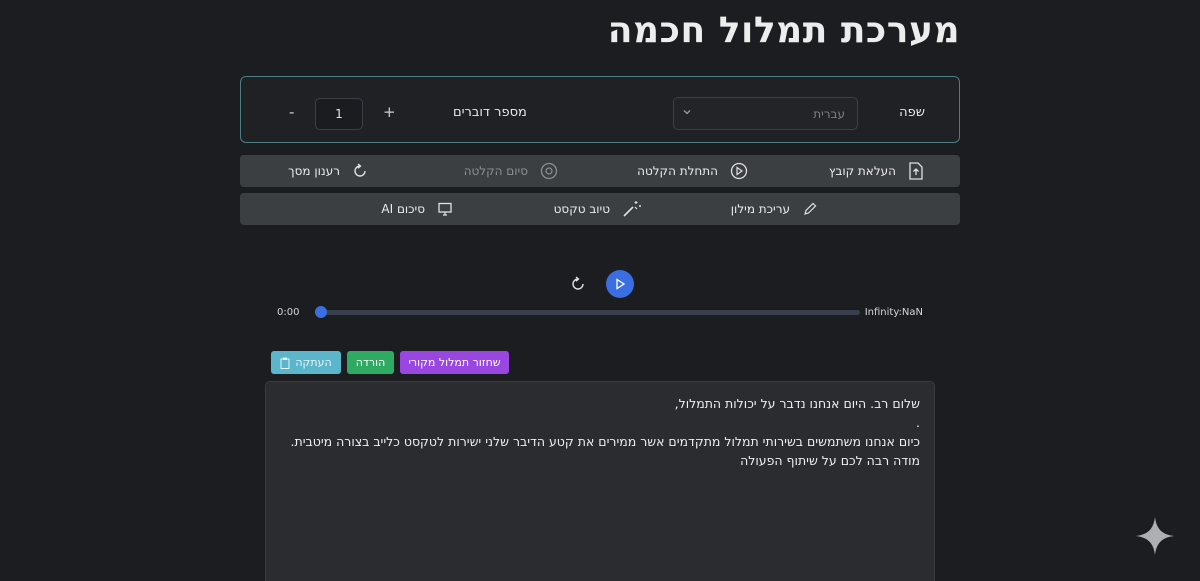 This screenshot has width=1200, height=581. I want to click on copy-button: העתקה, so click(306, 362).